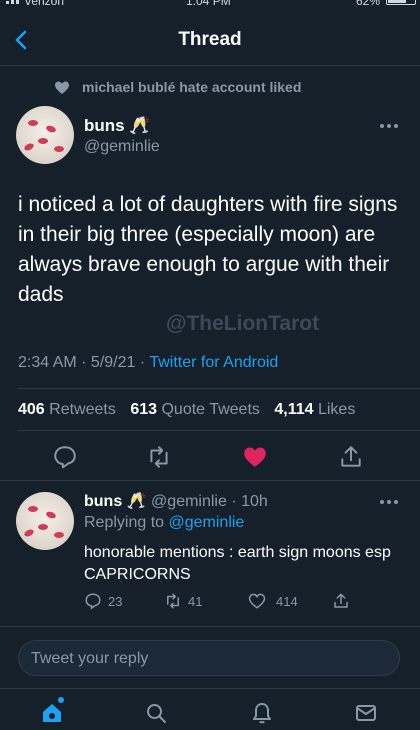  I want to click on reply-compose-input: Tweet your reply, so click(209, 658).